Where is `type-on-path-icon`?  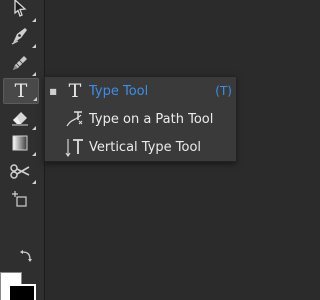
type-on-path-icon is located at coordinates (75, 119).